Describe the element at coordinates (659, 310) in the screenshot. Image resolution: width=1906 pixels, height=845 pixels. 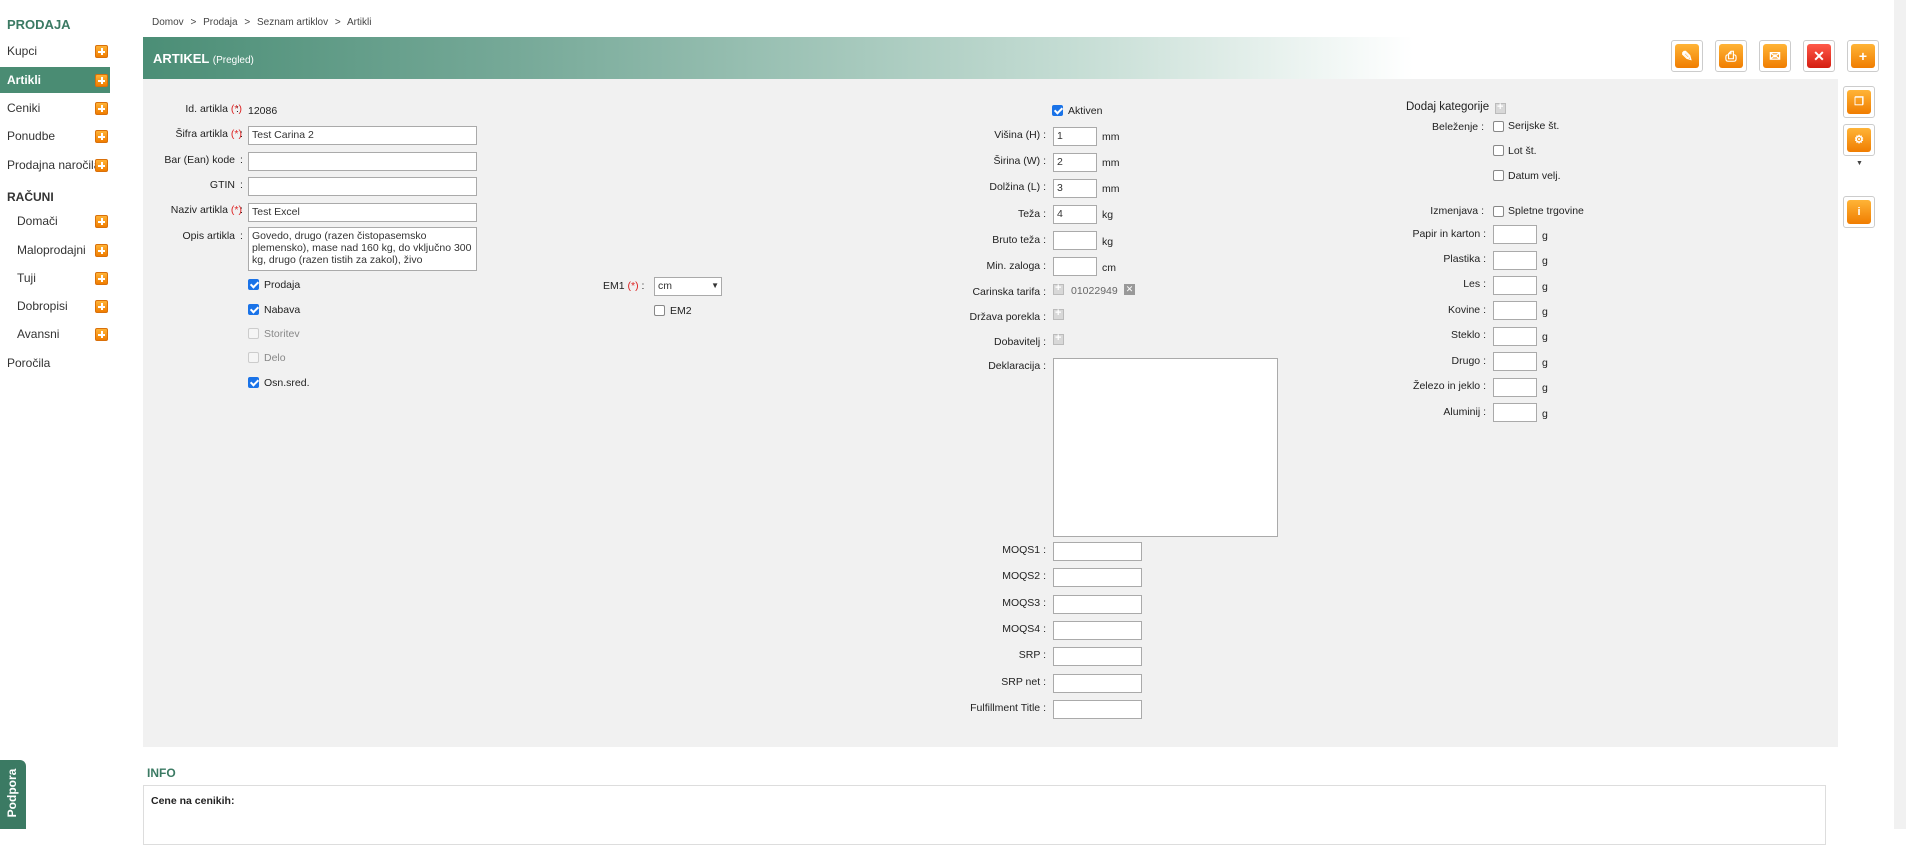
I see `em2-checkbox` at that location.